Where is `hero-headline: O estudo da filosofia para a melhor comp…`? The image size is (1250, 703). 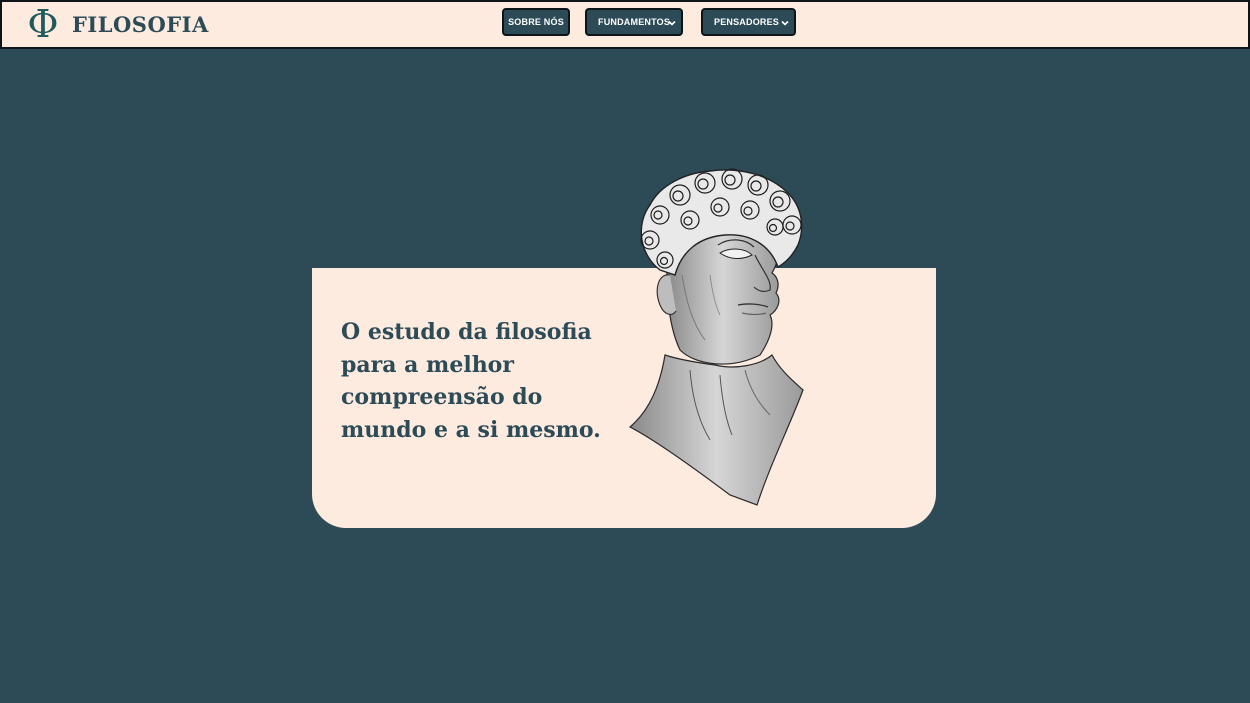
hero-headline: O estudo da filosofia para a melhor comp… is located at coordinates (471, 381).